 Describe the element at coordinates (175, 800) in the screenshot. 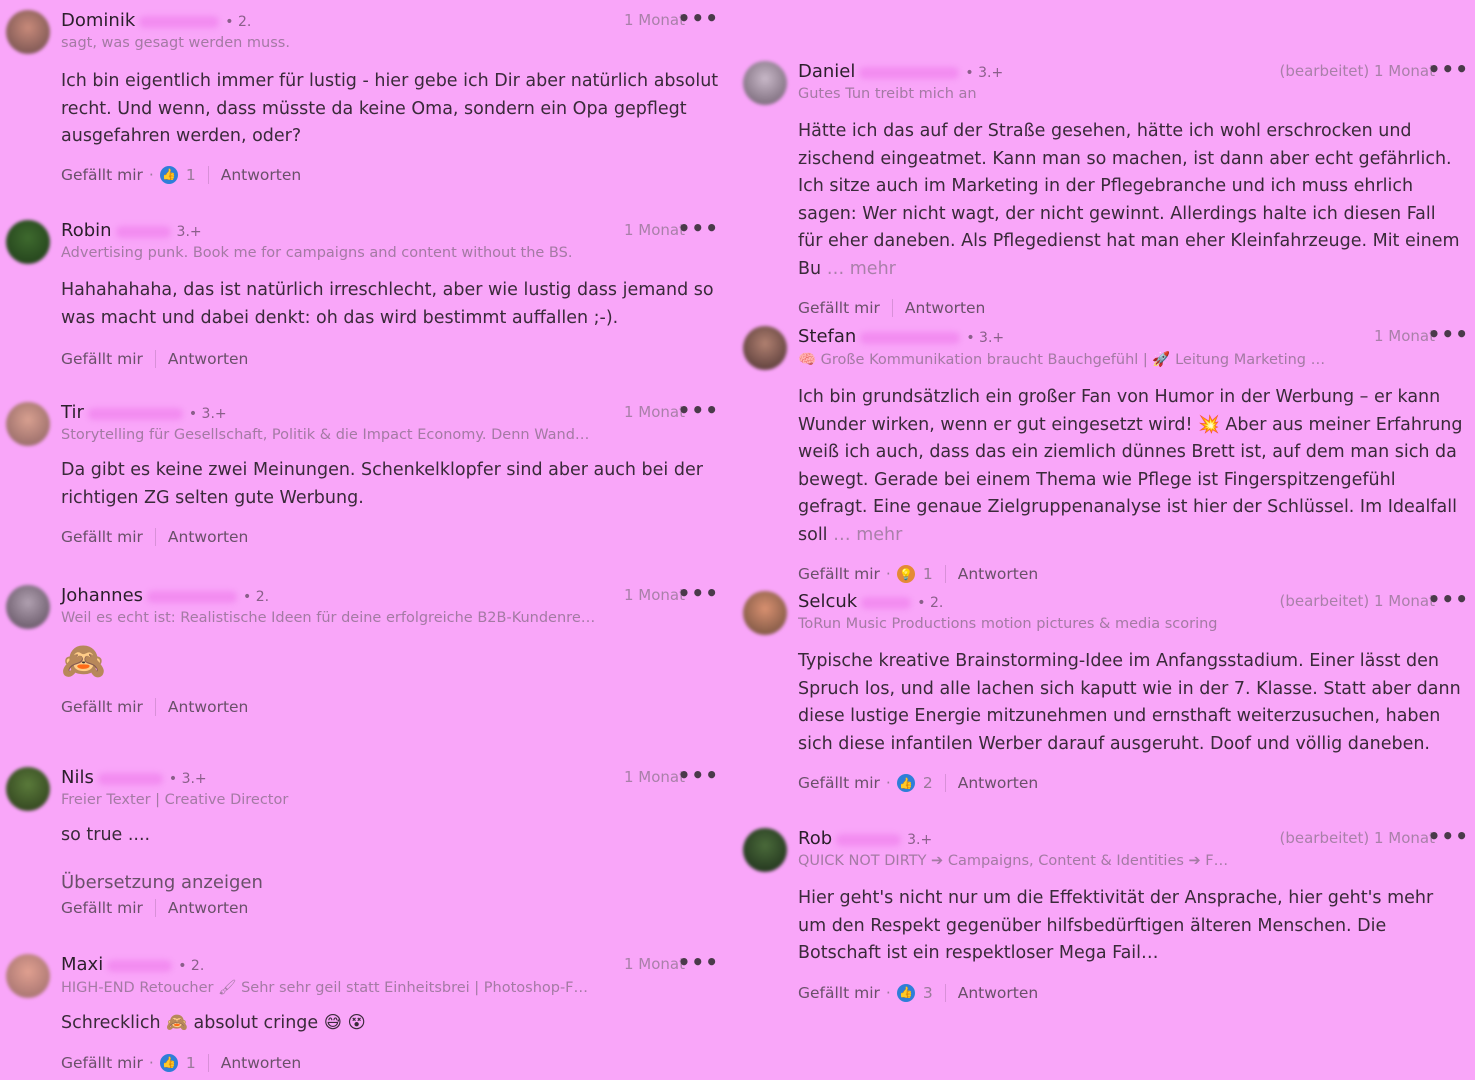

I see `author-headline: Freier Texter | Creative Director` at that location.